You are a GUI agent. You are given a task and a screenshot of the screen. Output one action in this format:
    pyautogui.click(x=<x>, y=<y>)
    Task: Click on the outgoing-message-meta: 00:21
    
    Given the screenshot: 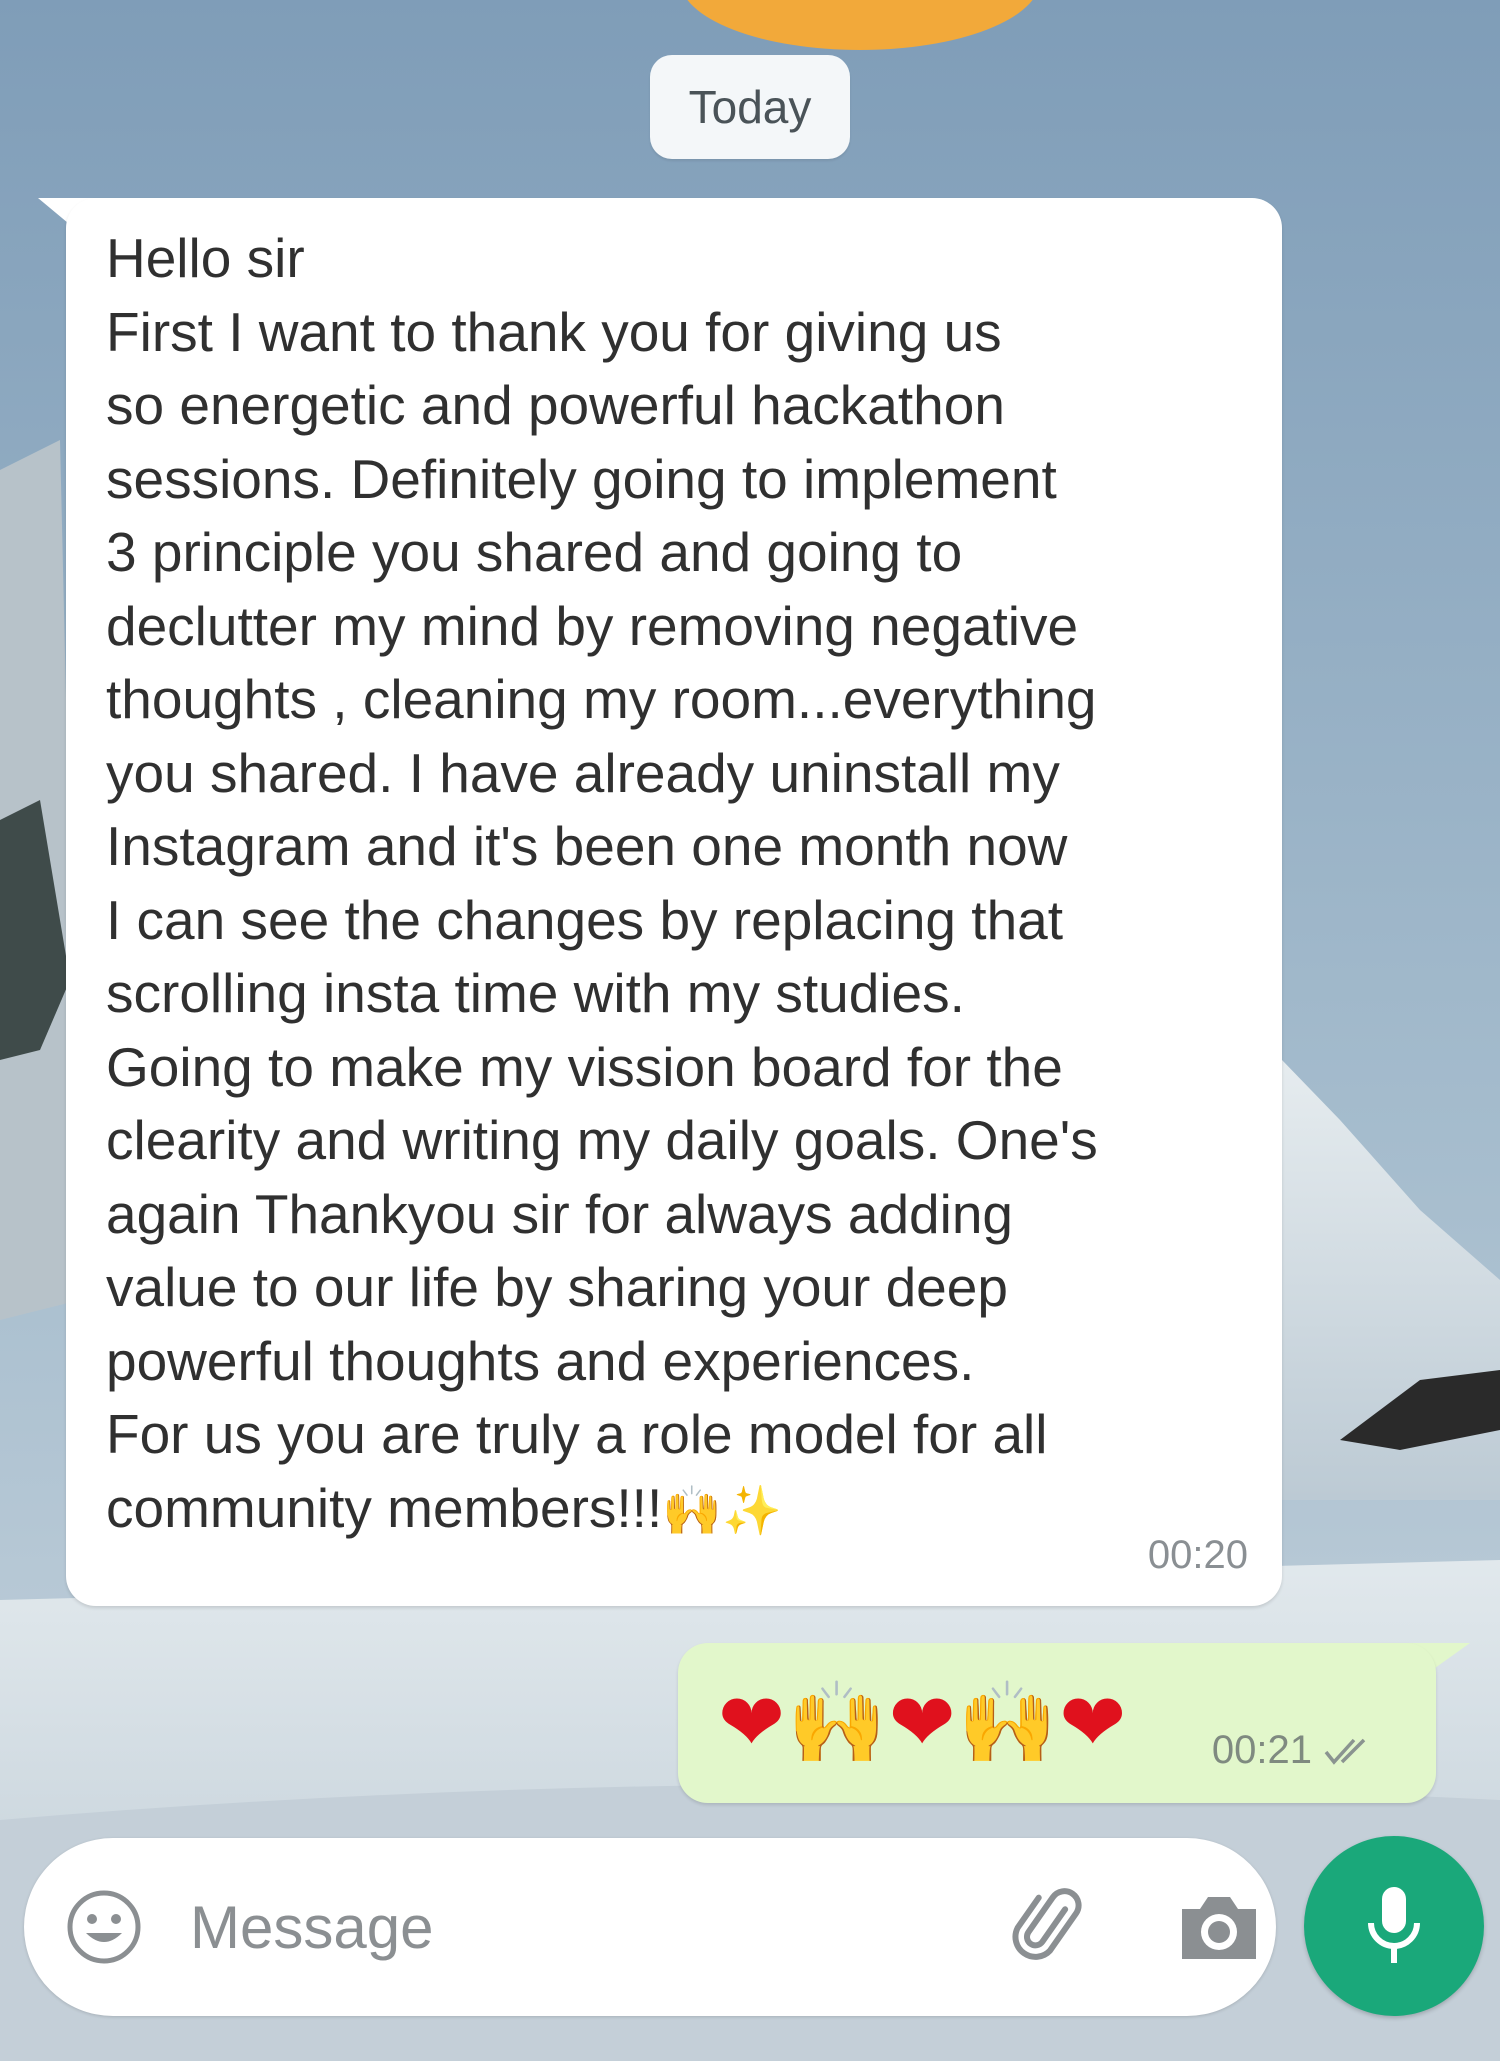 What is the action you would take?
    pyautogui.click(x=1294, y=1750)
    